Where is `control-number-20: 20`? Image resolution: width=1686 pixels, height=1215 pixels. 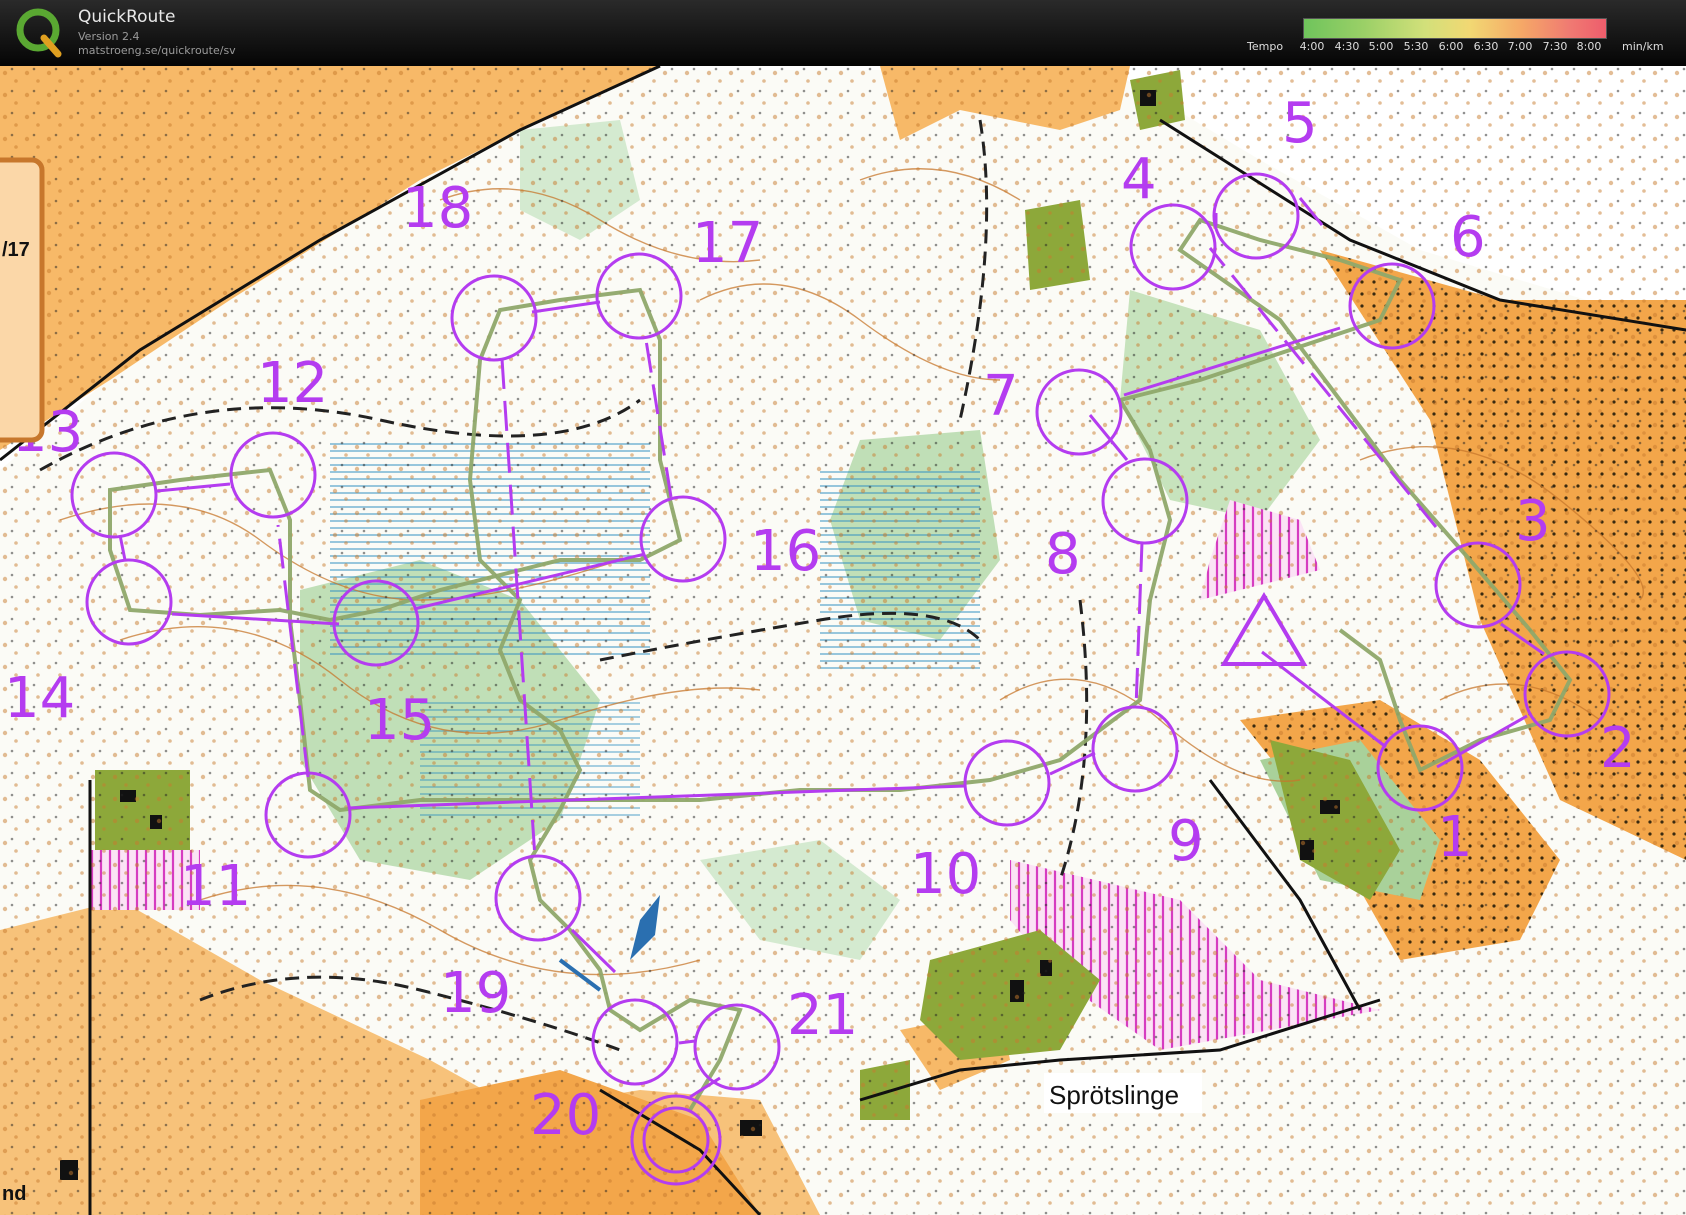 control-number-20: 20 is located at coordinates (565, 1115).